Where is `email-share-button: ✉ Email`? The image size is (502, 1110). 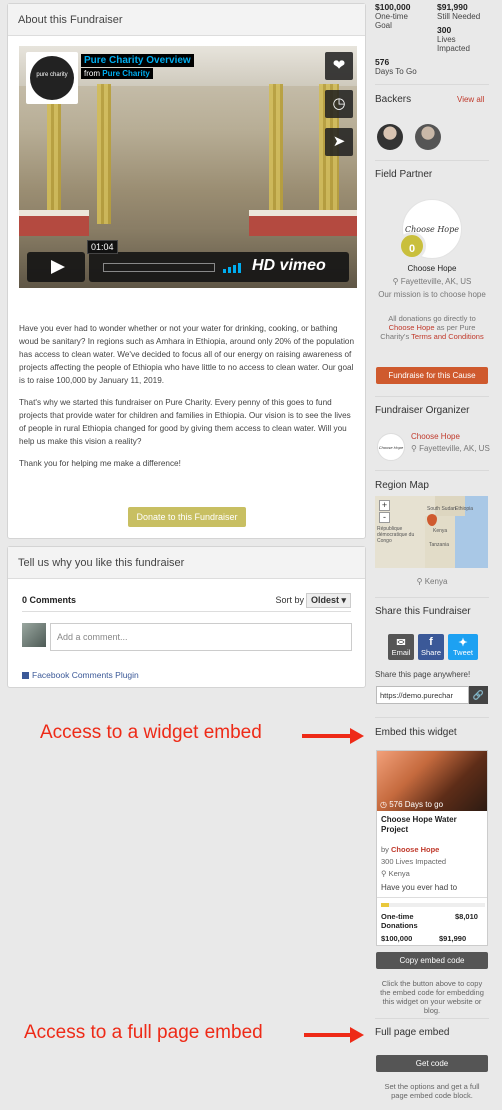 email-share-button: ✉ Email is located at coordinates (401, 647).